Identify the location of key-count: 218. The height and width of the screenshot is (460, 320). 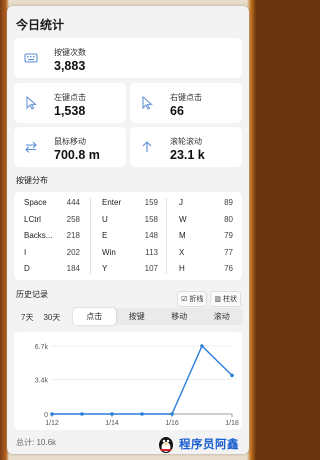
(73, 235).